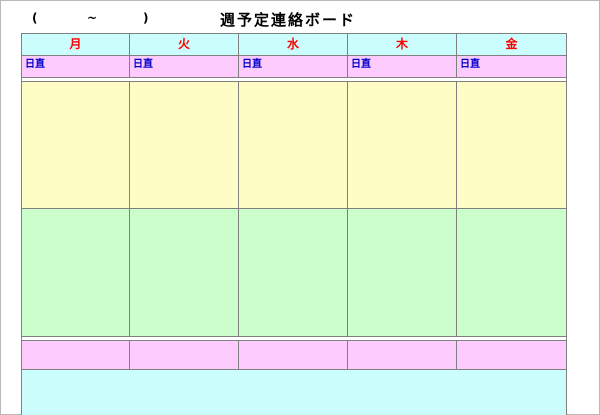  What do you see at coordinates (294, 392) in the screenshot?
I see `bottom-notes-area` at bounding box center [294, 392].